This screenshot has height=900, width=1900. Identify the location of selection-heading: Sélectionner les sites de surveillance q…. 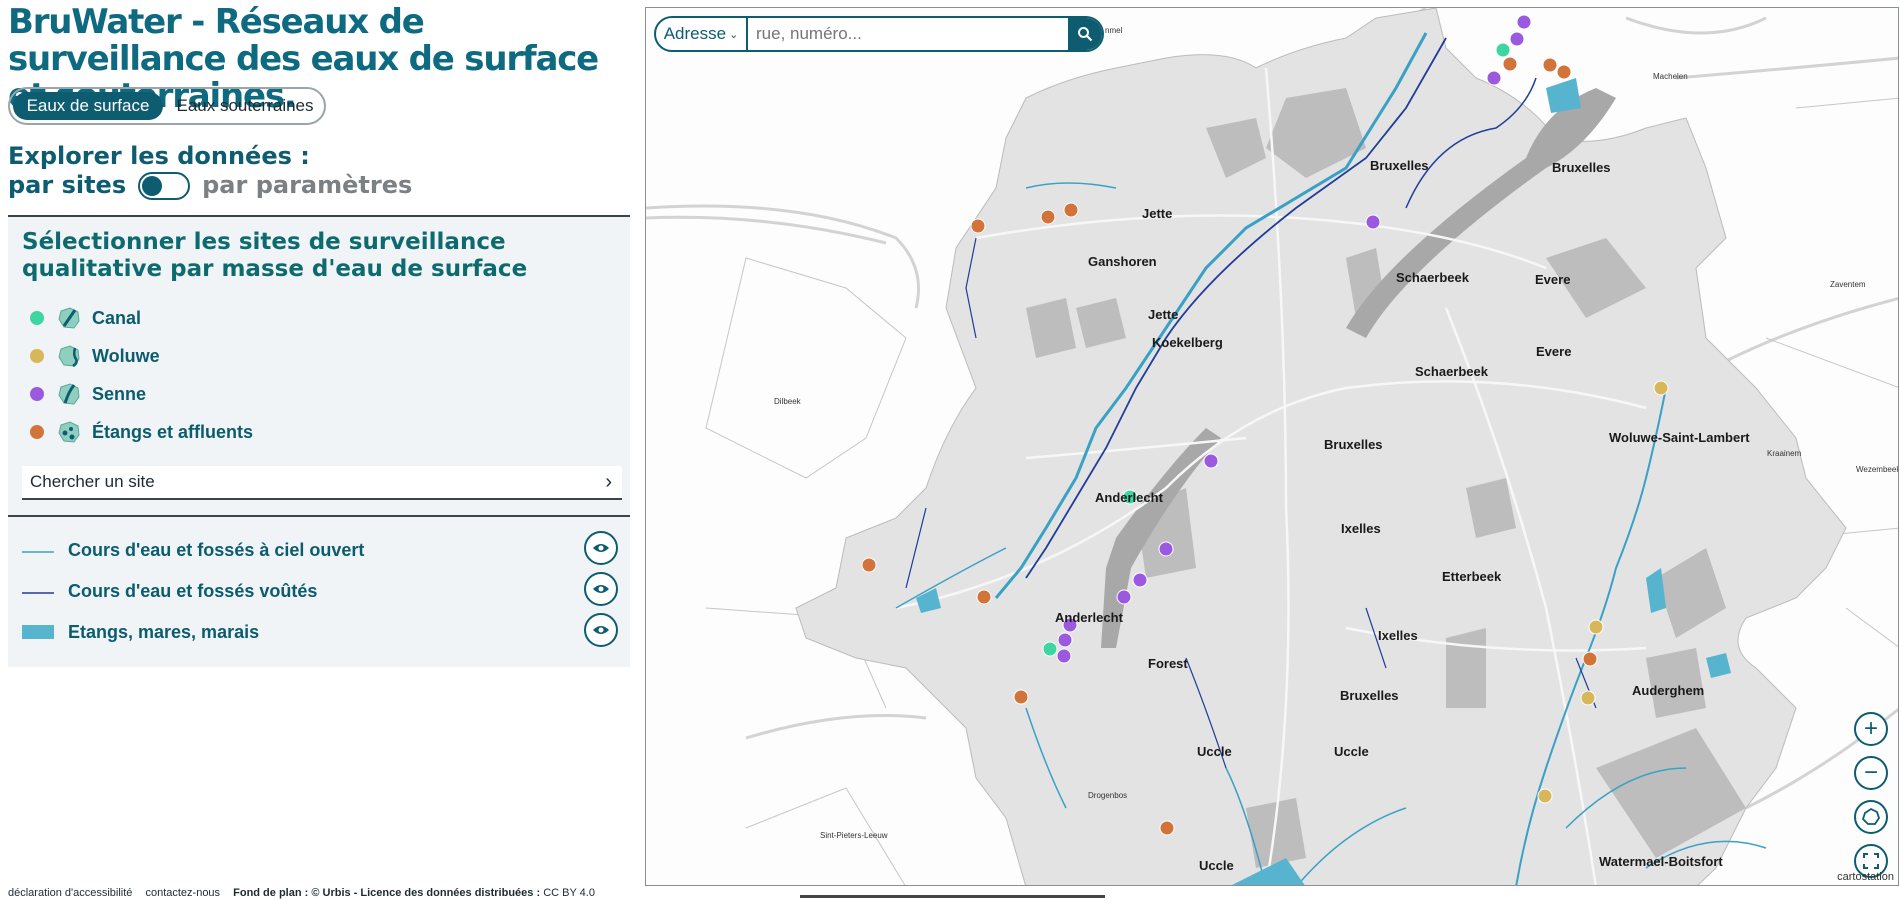
(275, 255).